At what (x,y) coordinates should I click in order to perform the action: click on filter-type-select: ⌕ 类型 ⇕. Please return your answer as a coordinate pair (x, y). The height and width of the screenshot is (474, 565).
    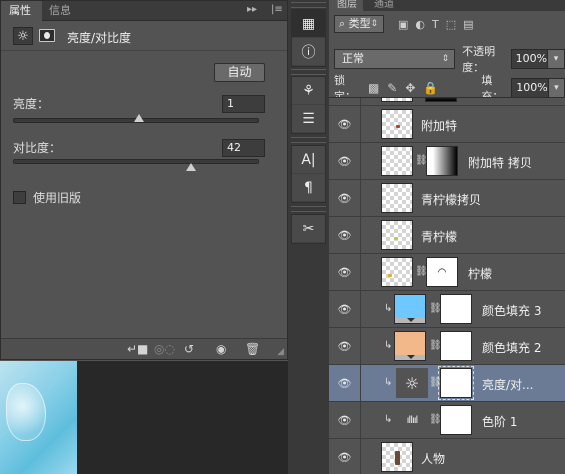
    Looking at the image, I should click on (359, 24).